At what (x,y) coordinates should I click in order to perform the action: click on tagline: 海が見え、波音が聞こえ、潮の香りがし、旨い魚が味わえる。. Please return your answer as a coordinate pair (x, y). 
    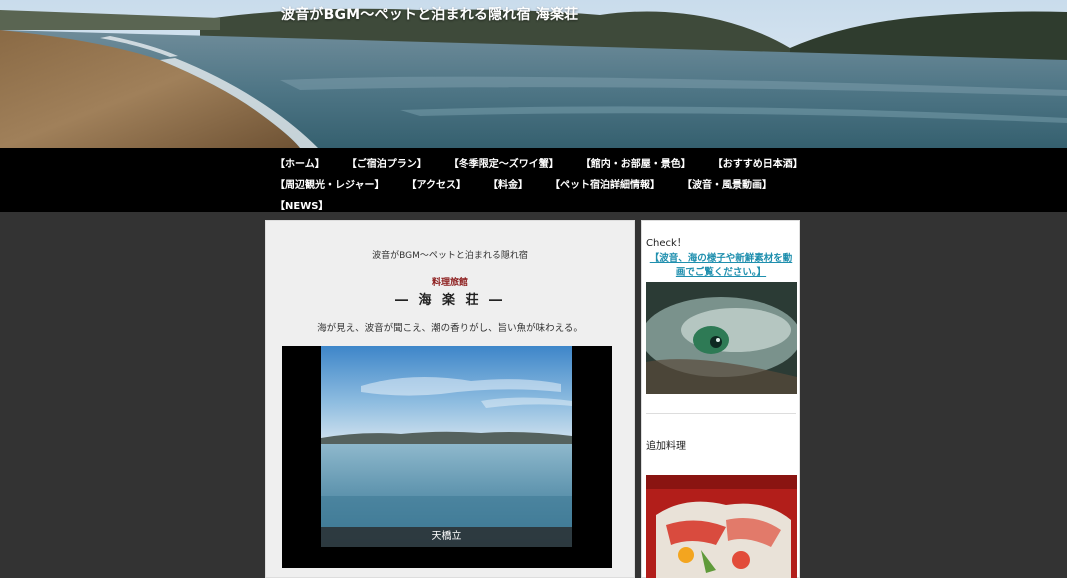
    Looking at the image, I should click on (450, 328).